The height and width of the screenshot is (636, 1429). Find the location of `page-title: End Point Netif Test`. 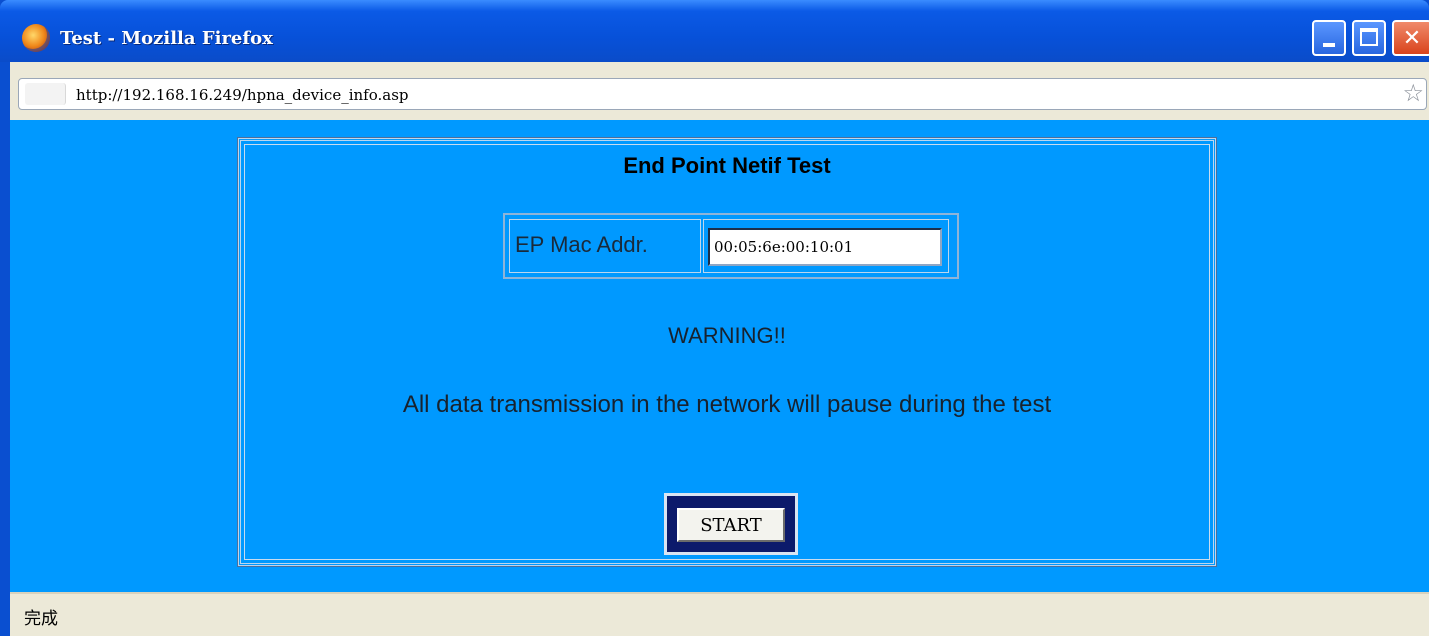

page-title: End Point Netif Test is located at coordinates (727, 165).